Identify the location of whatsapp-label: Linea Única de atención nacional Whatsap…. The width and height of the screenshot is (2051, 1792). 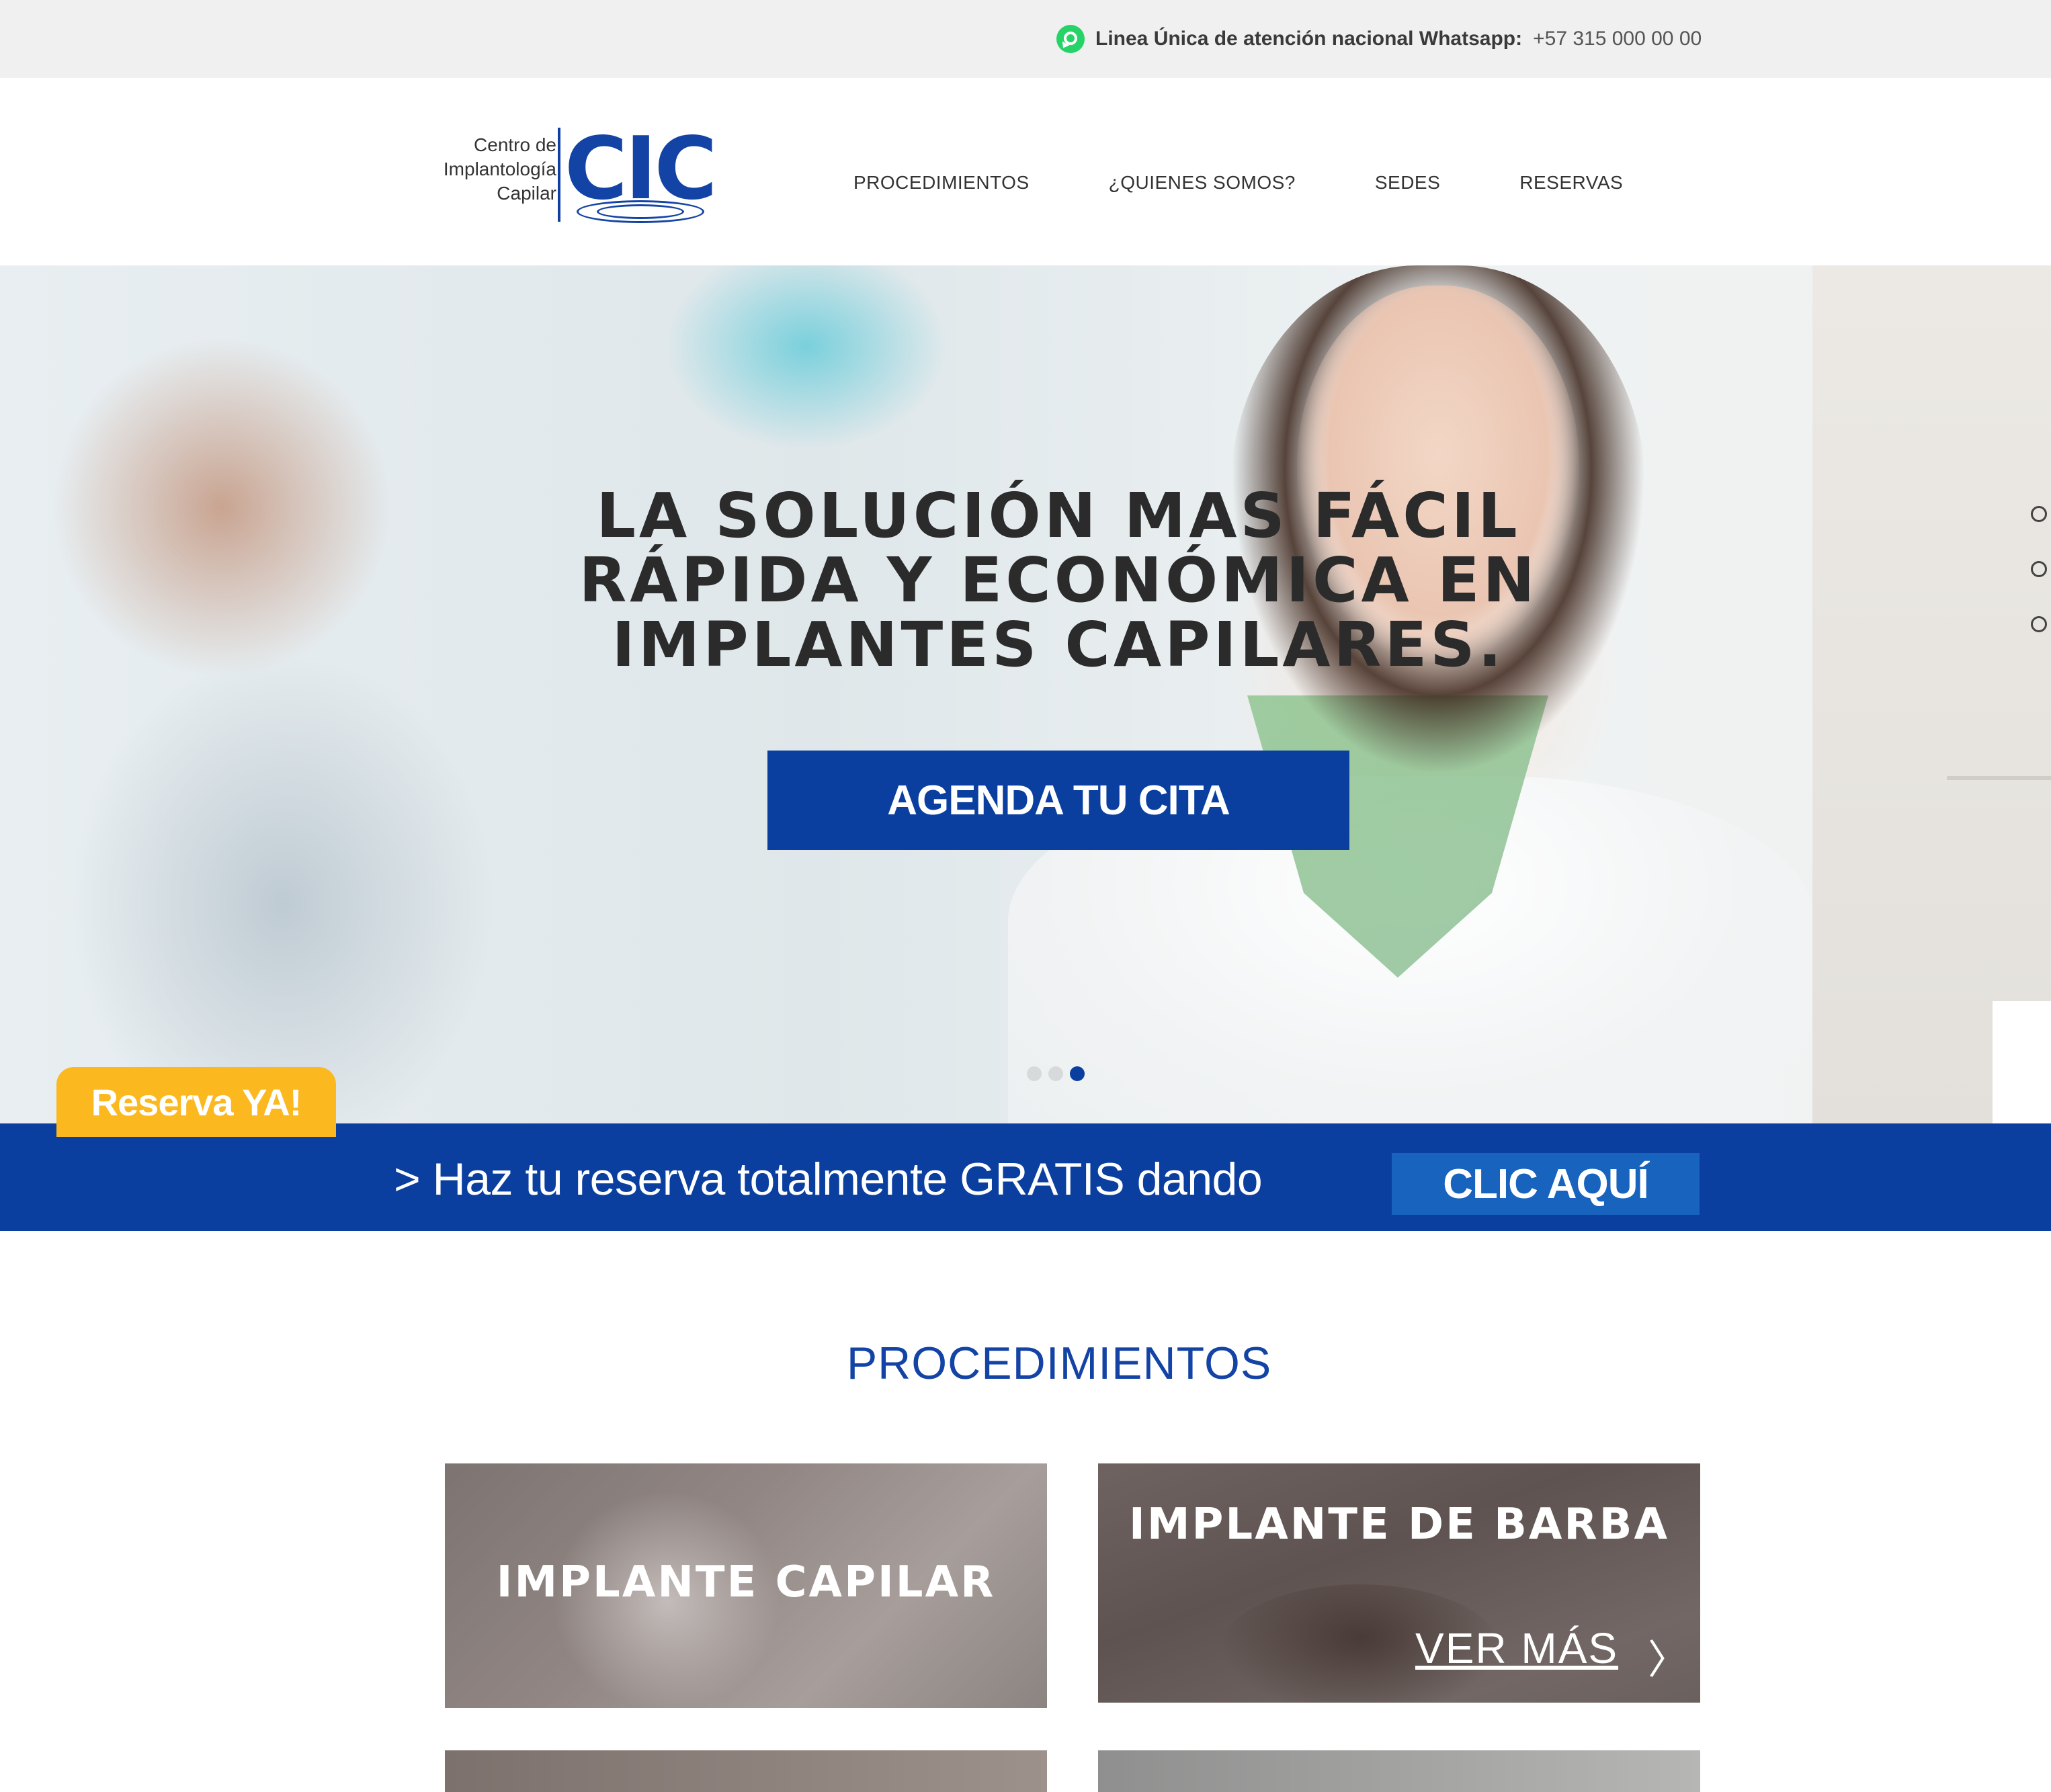
(1309, 39).